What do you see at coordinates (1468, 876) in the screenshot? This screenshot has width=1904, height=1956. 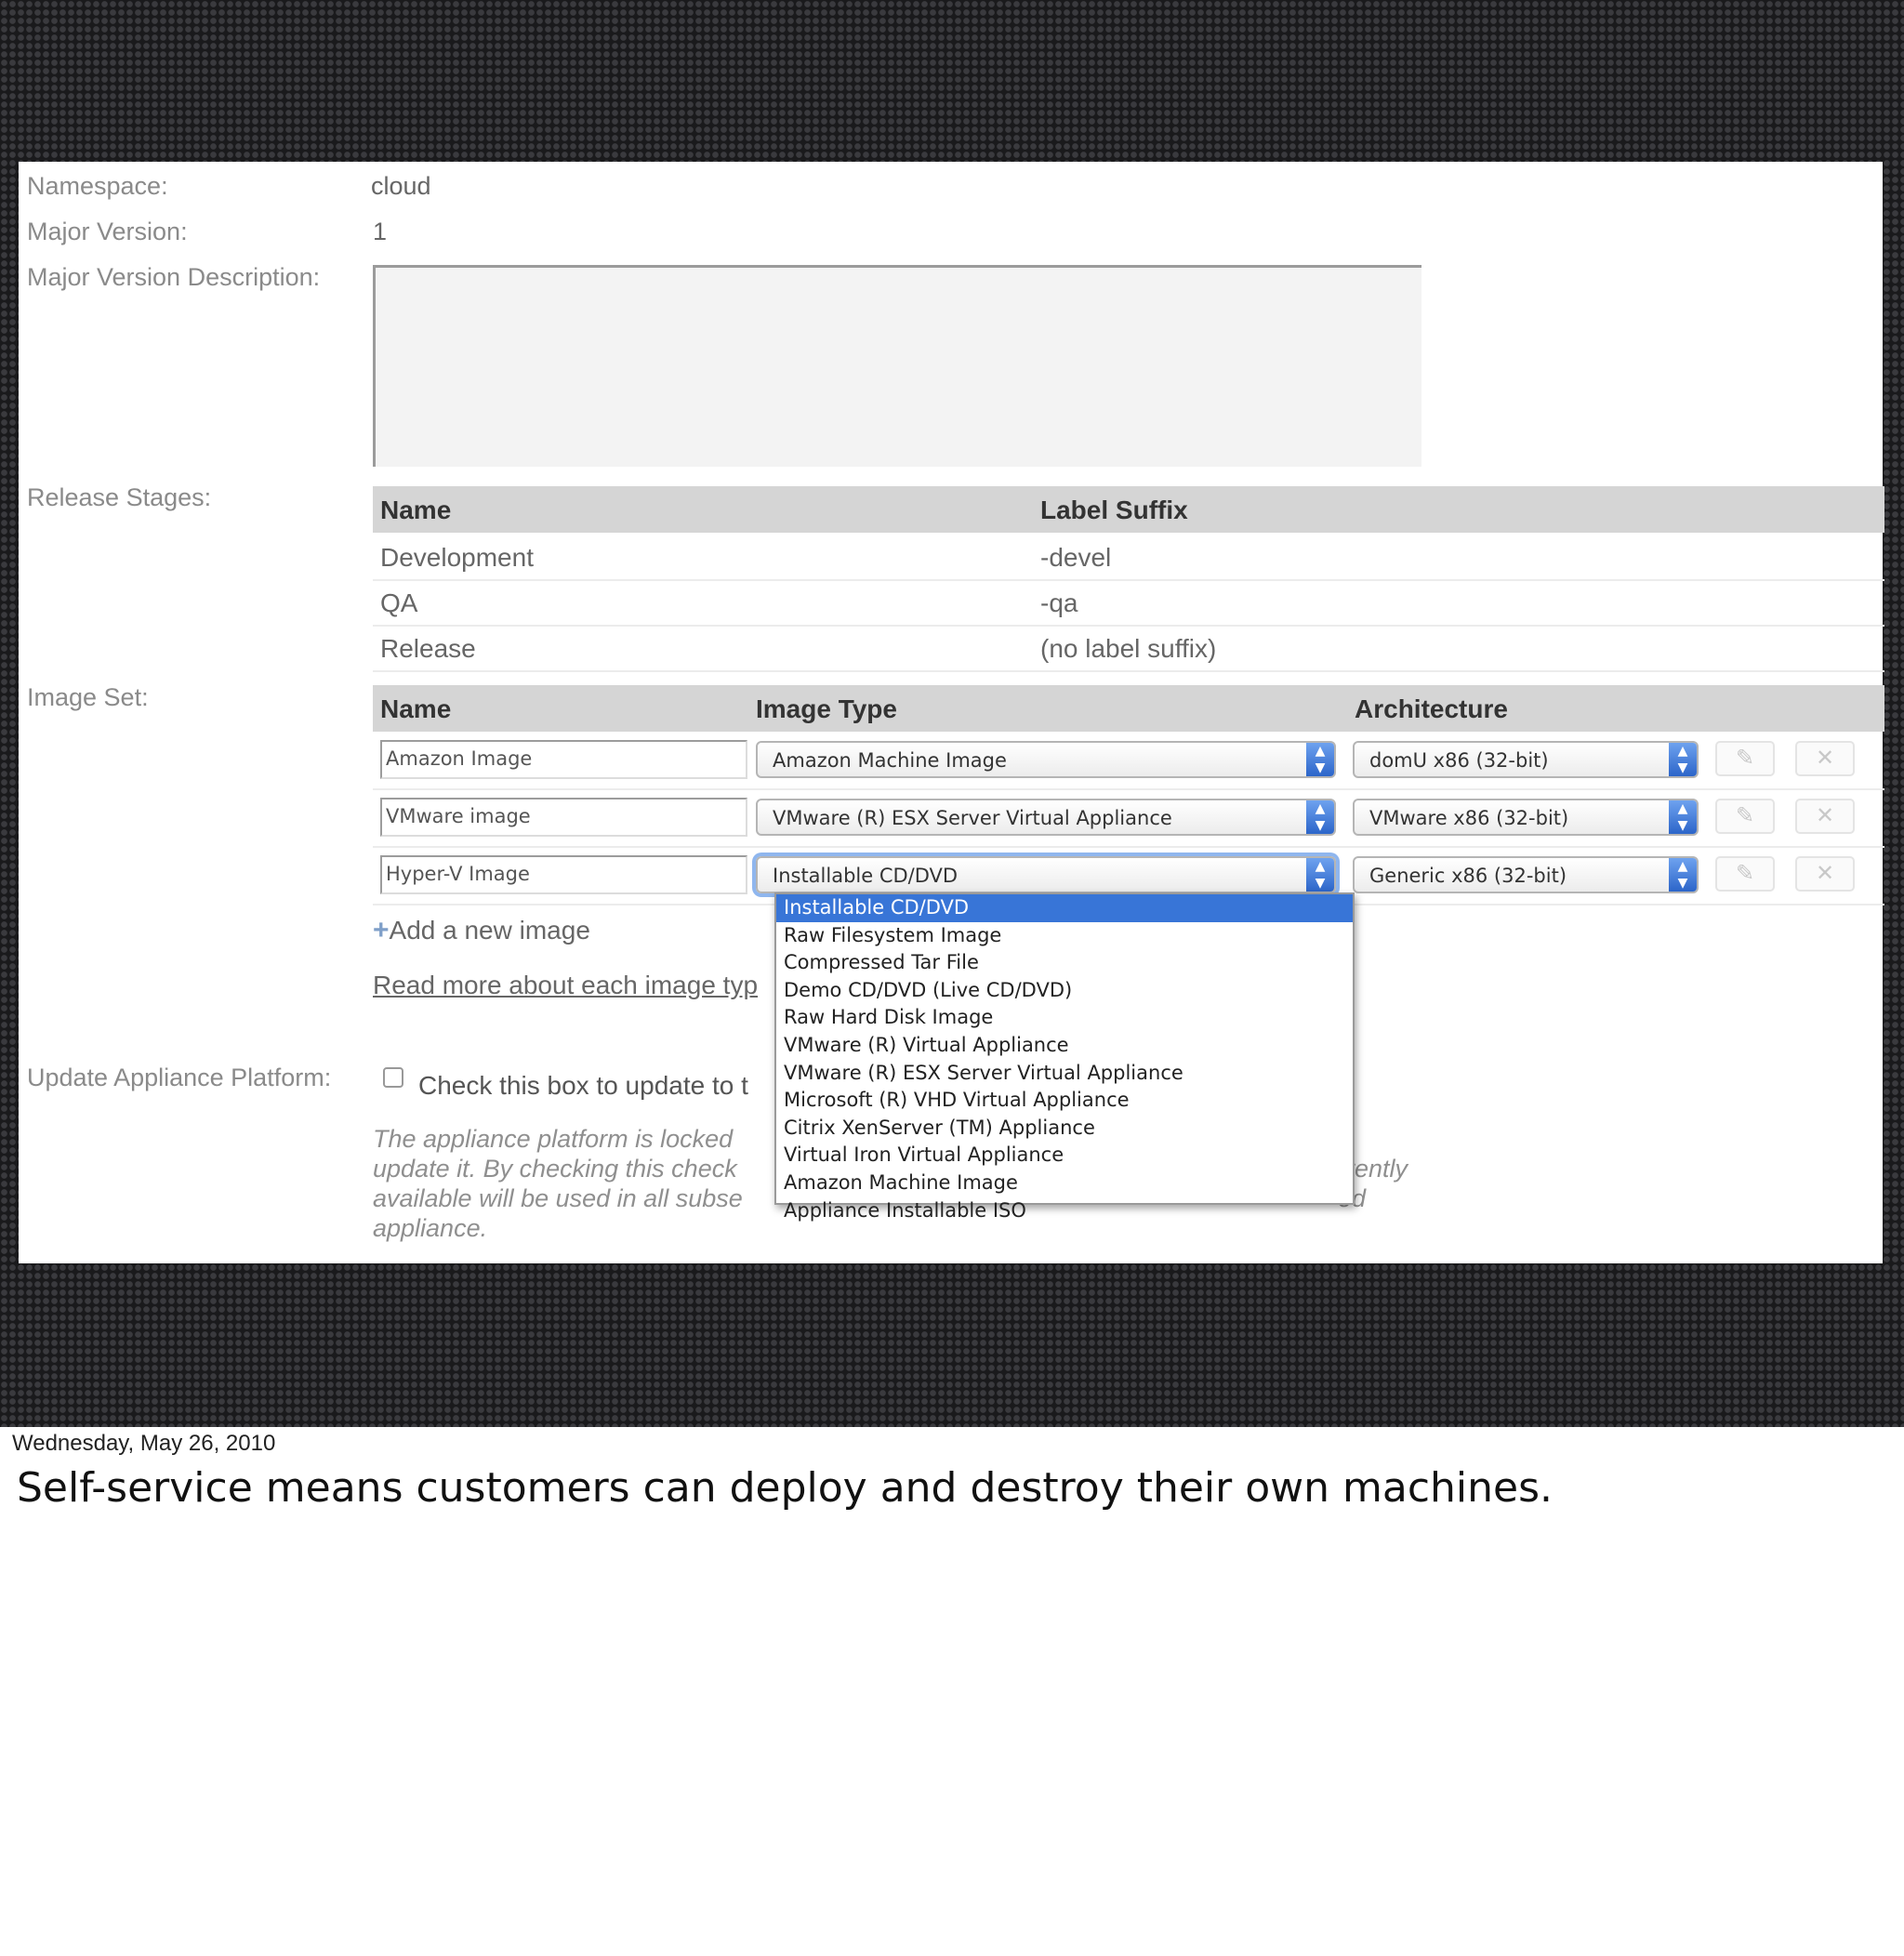 I see `architecture-value: Generic x86 (32-bit)` at bounding box center [1468, 876].